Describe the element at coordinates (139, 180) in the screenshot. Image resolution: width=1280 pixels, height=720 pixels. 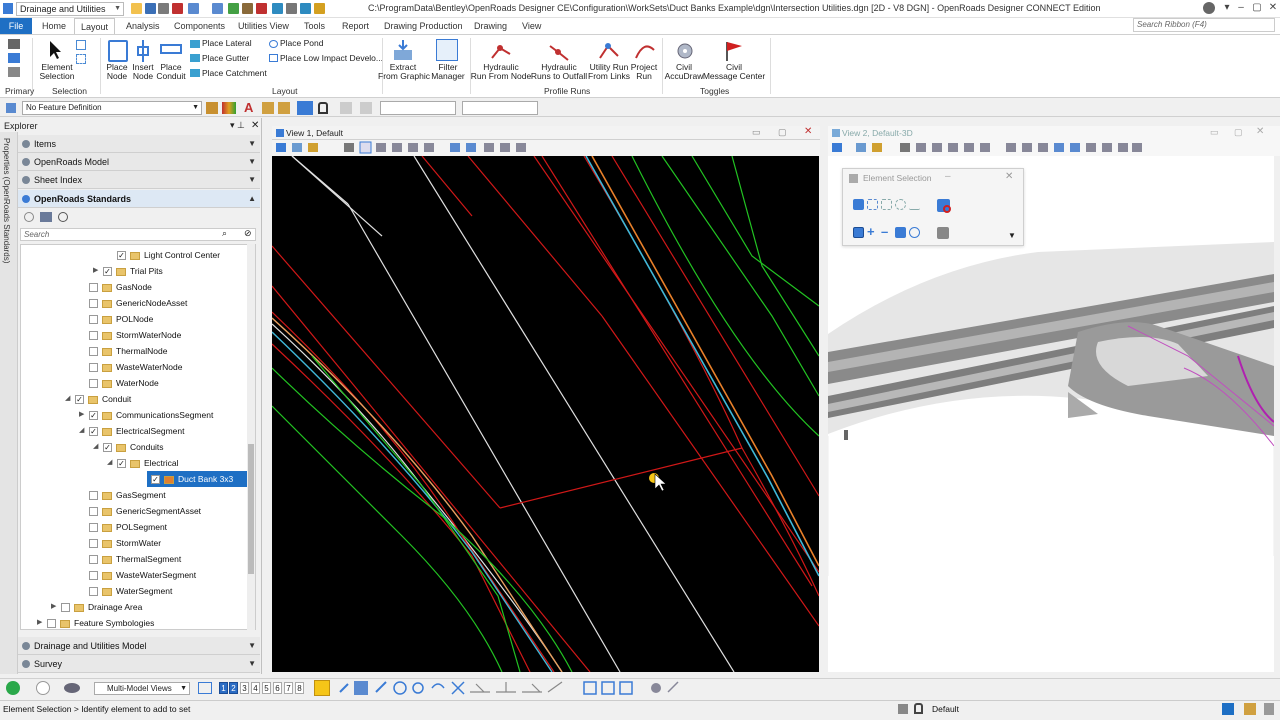
I see `section-sheet-index: Sheet Index ▼` at that location.